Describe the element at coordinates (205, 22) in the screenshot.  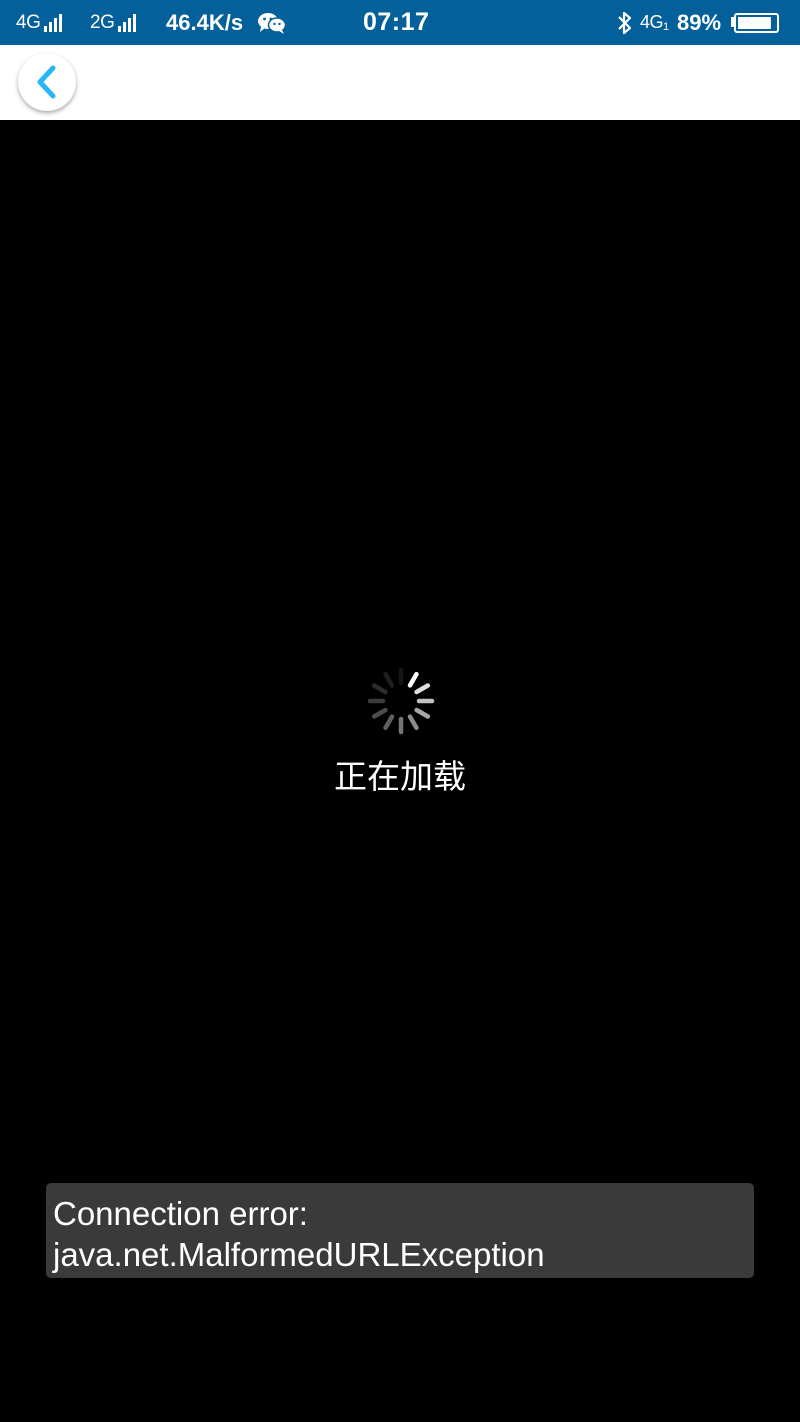
I see `network-speed: 46.4K/s` at that location.